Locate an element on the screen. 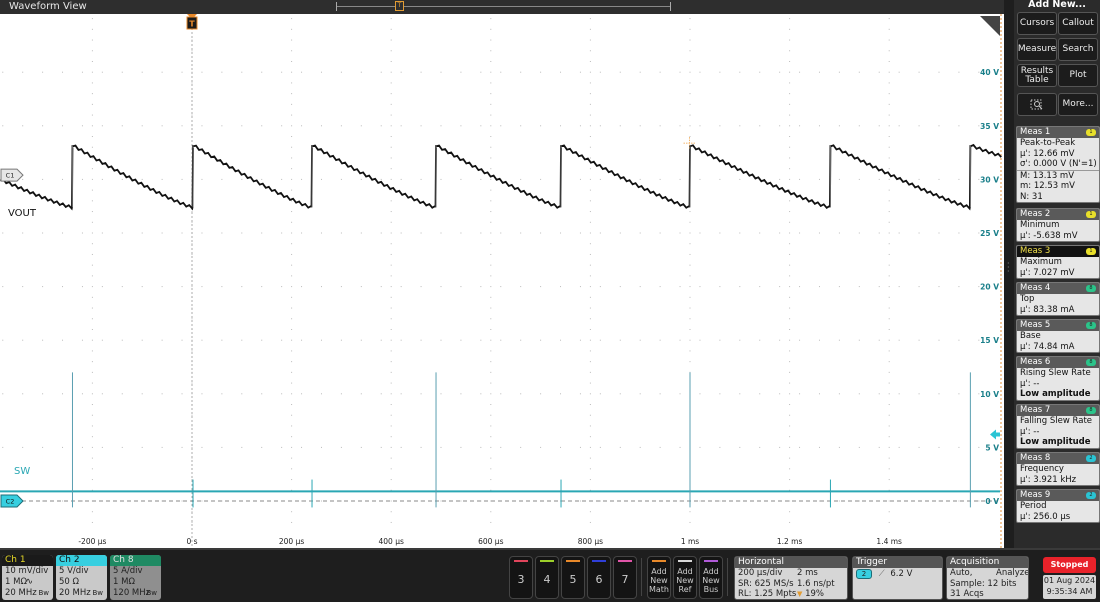 Image resolution: width=1100 pixels, height=602 pixels. channel-5-button: 5 is located at coordinates (573, 577).